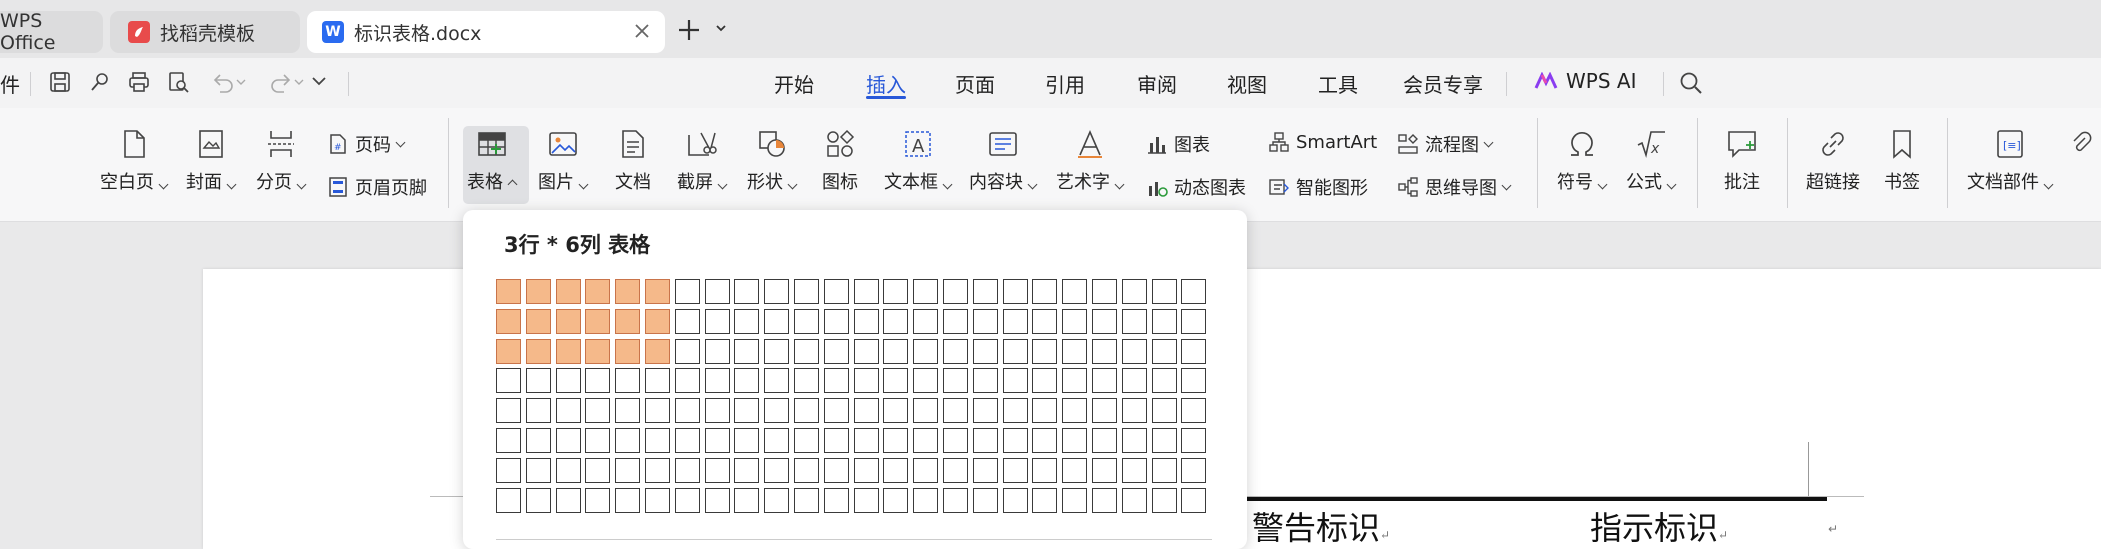  Describe the element at coordinates (702, 161) in the screenshot. I see `screenshot-button: 截屏` at that location.